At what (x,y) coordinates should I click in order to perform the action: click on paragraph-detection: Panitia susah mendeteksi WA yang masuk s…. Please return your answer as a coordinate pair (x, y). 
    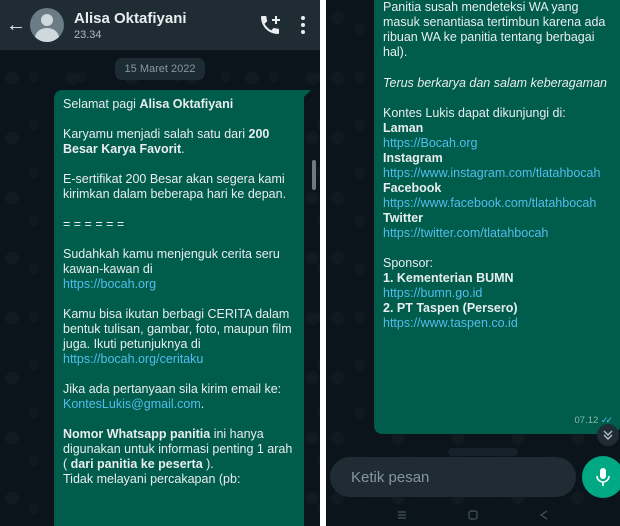
    Looking at the image, I should click on (494, 29).